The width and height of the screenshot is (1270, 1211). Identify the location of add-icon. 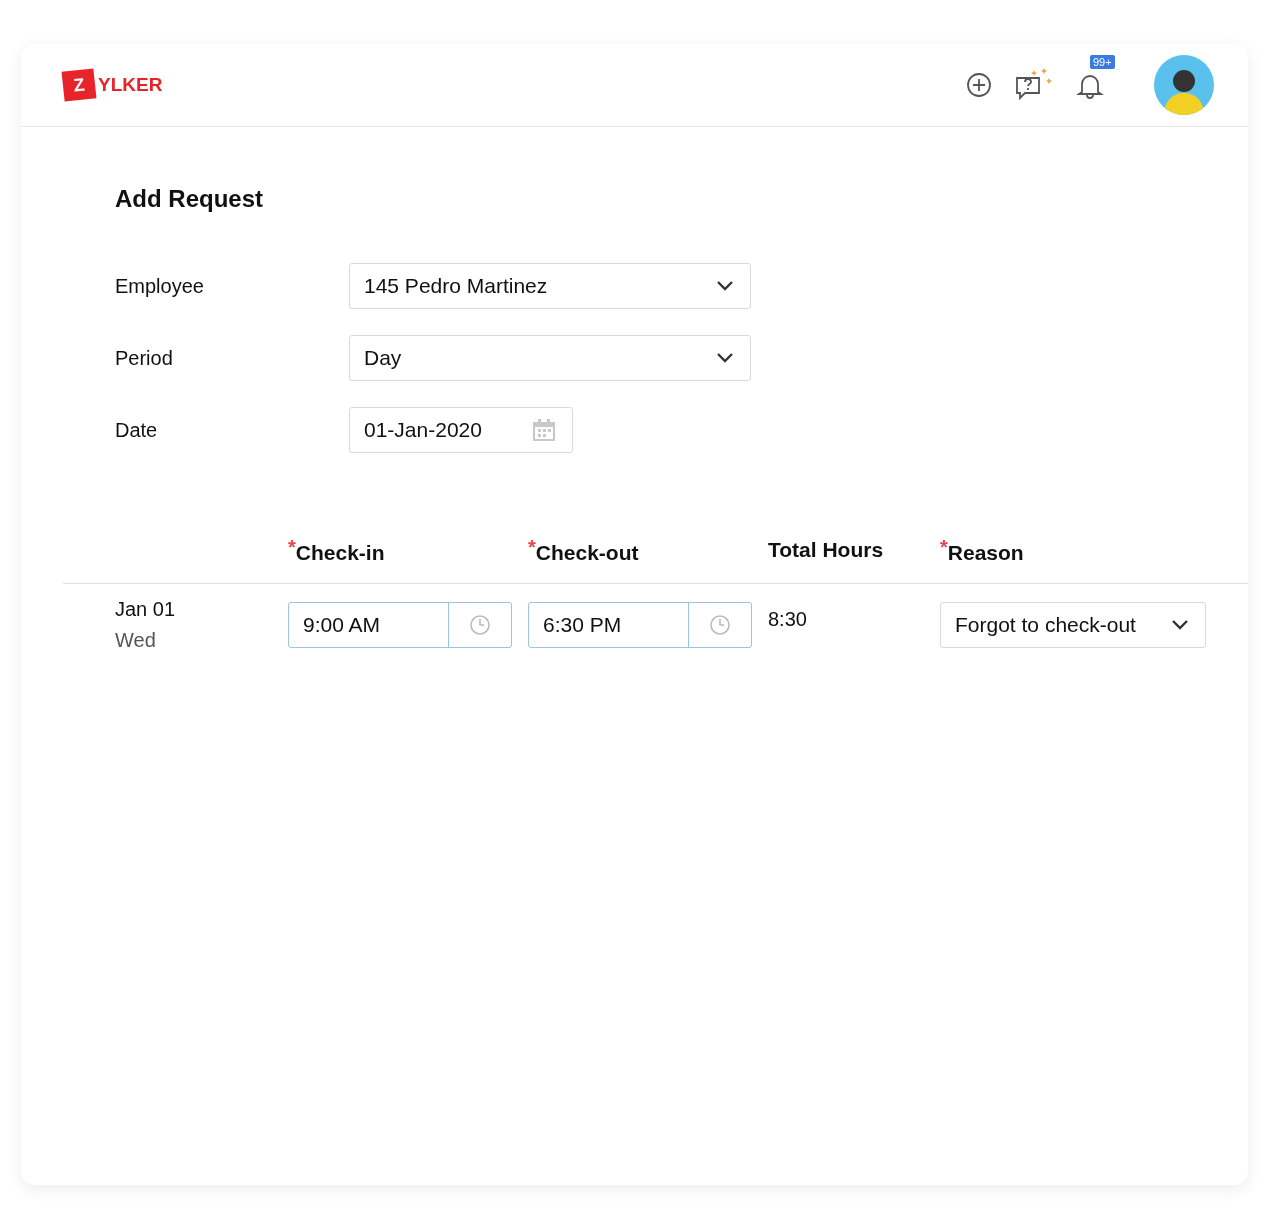
(979, 85).